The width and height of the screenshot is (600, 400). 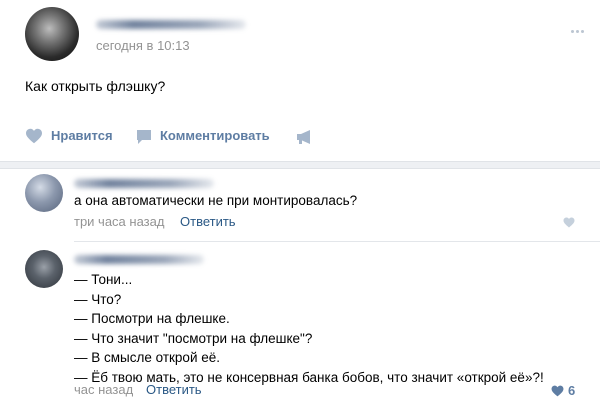 I want to click on comment-2-reply-link: Ответить, so click(x=174, y=389).